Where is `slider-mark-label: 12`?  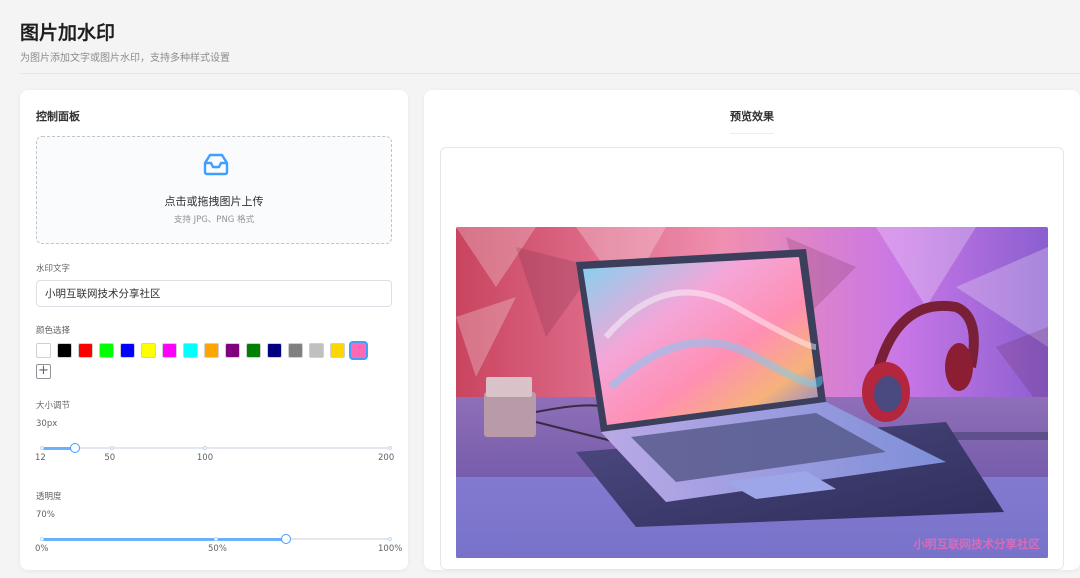
slider-mark-label: 12 is located at coordinates (40, 458).